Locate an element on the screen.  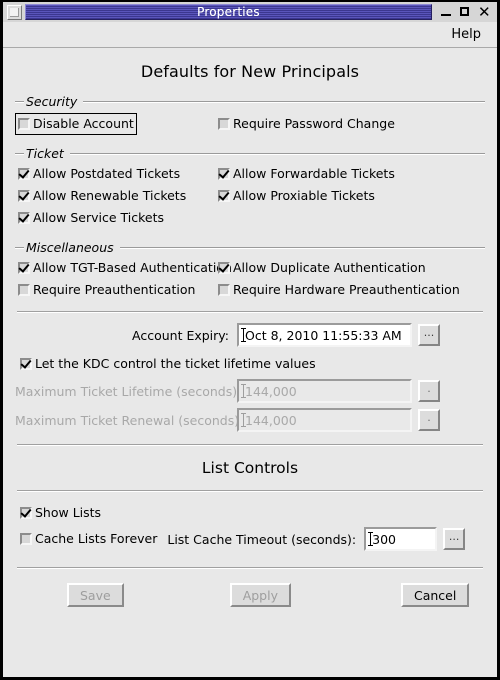
menu-bar: Help is located at coordinates (250, 35).